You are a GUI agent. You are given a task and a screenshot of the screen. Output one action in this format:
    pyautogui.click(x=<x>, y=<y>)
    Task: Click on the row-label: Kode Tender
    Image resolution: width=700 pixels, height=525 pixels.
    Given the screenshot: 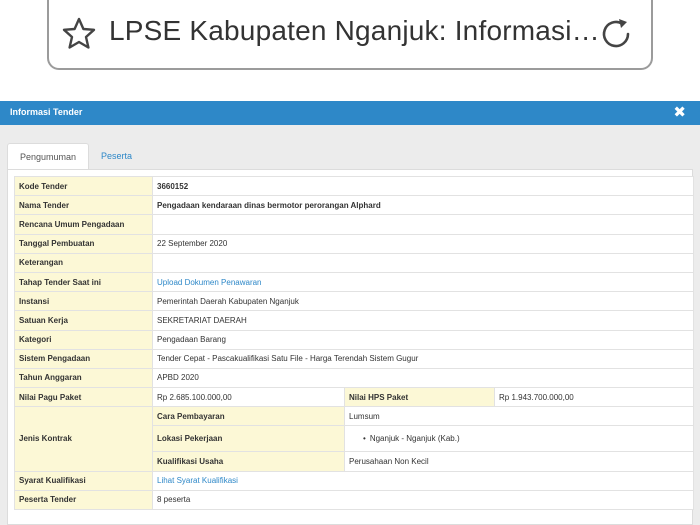 What is the action you would take?
    pyautogui.click(x=83, y=186)
    